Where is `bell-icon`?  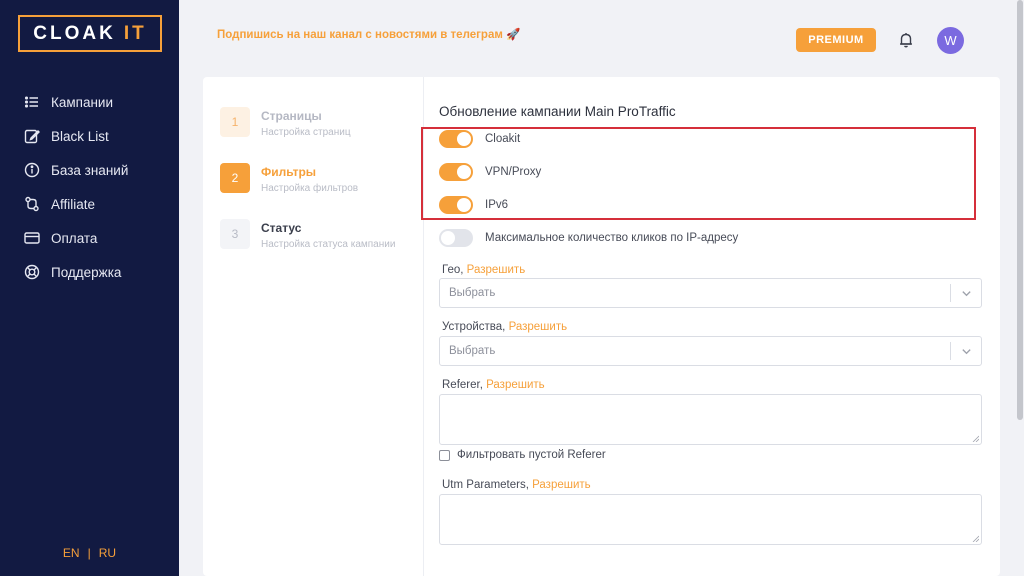
bell-icon is located at coordinates (906, 40).